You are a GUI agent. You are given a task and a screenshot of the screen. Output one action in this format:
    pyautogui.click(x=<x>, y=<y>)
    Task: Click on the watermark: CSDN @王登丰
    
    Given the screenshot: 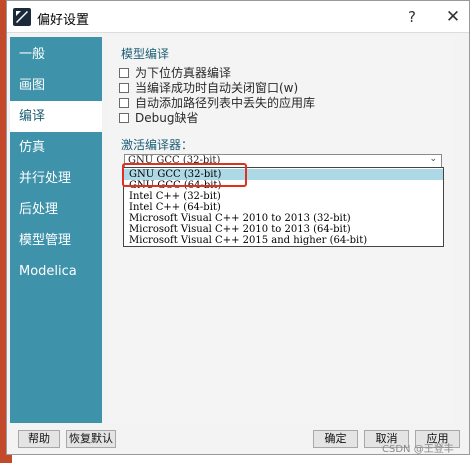 What is the action you would take?
    pyautogui.click(x=418, y=449)
    